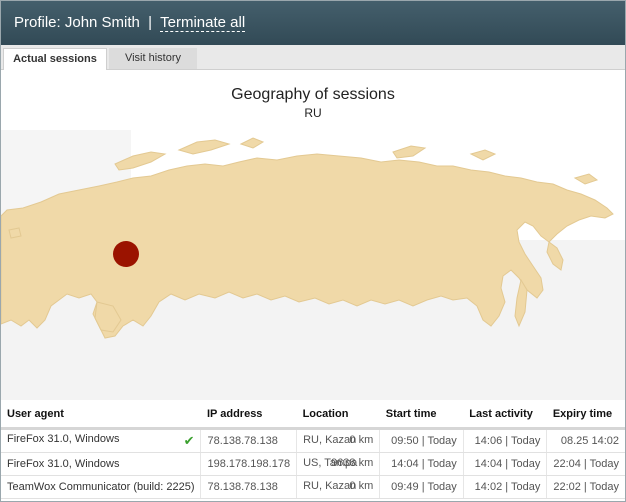  I want to click on location-cell: US, Tampa 9638 km, so click(338, 464).